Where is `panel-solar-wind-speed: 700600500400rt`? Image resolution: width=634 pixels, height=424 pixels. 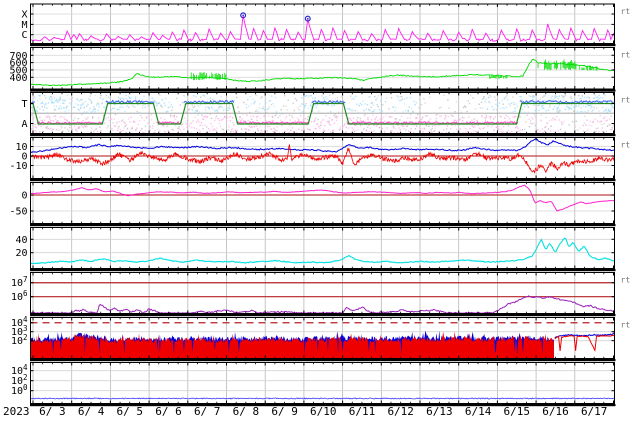 panel-solar-wind-speed: 700600500400rt is located at coordinates (320, 69).